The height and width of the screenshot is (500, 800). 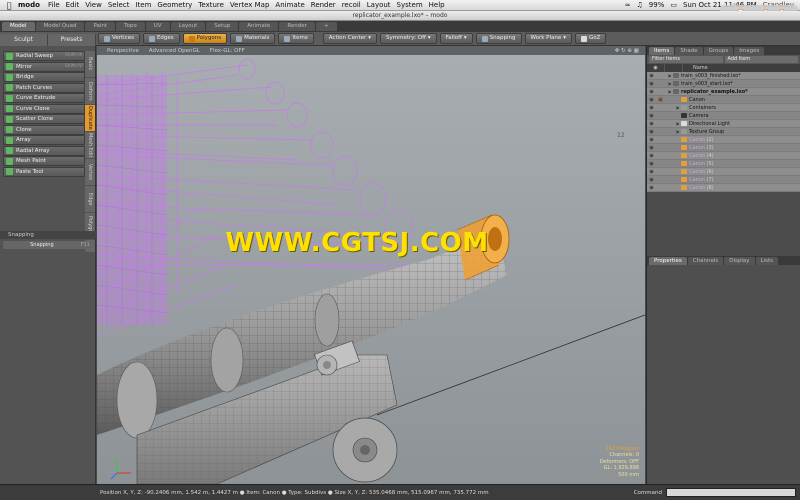 What do you see at coordinates (640, 5) in the screenshot?
I see `volume-icon: ♫` at bounding box center [640, 5].